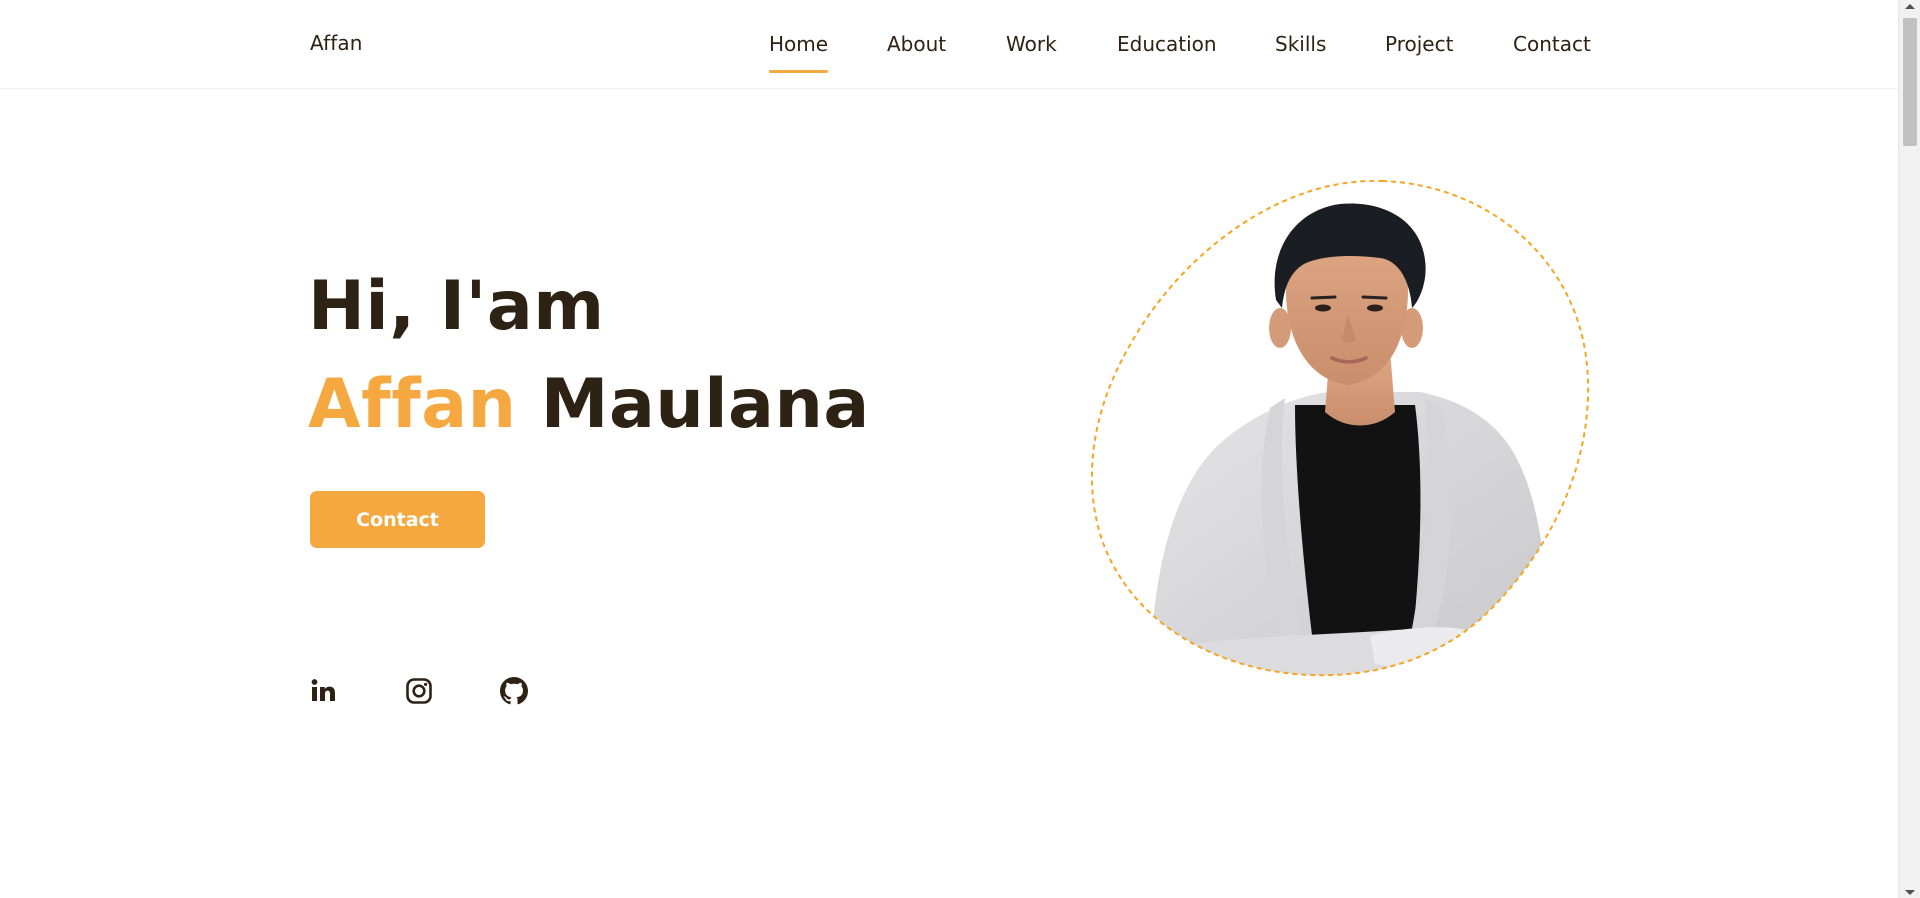  I want to click on github-link, so click(514, 691).